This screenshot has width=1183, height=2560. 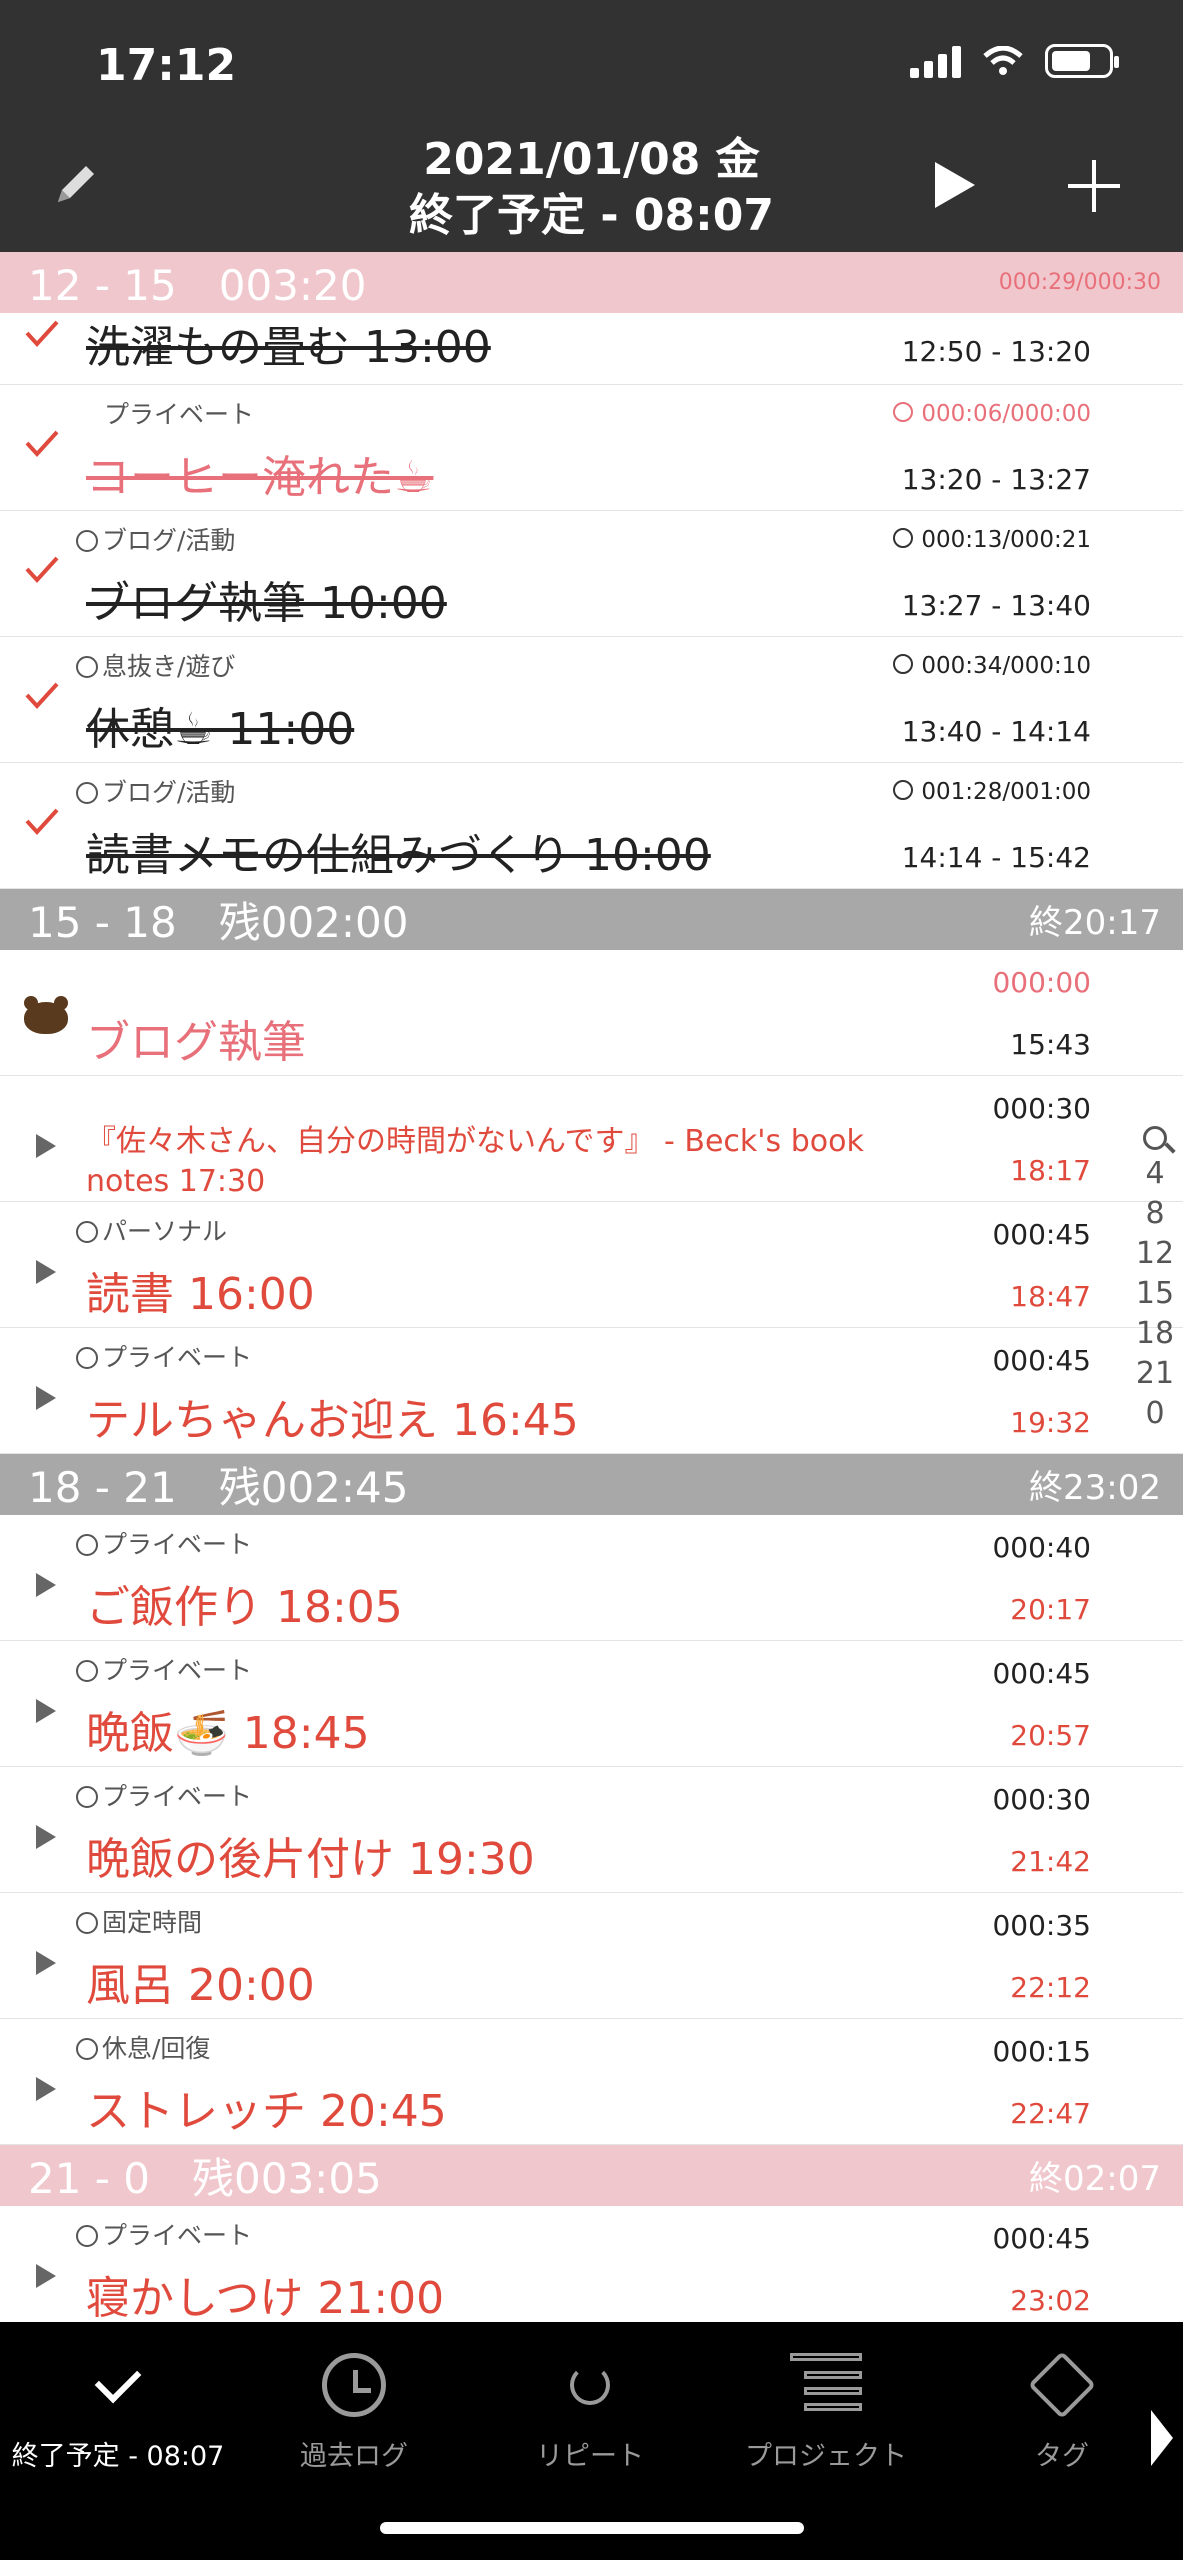 I want to click on section-12-15: 12 - 15 003:20 000:29/000:30, so click(x=591, y=282).